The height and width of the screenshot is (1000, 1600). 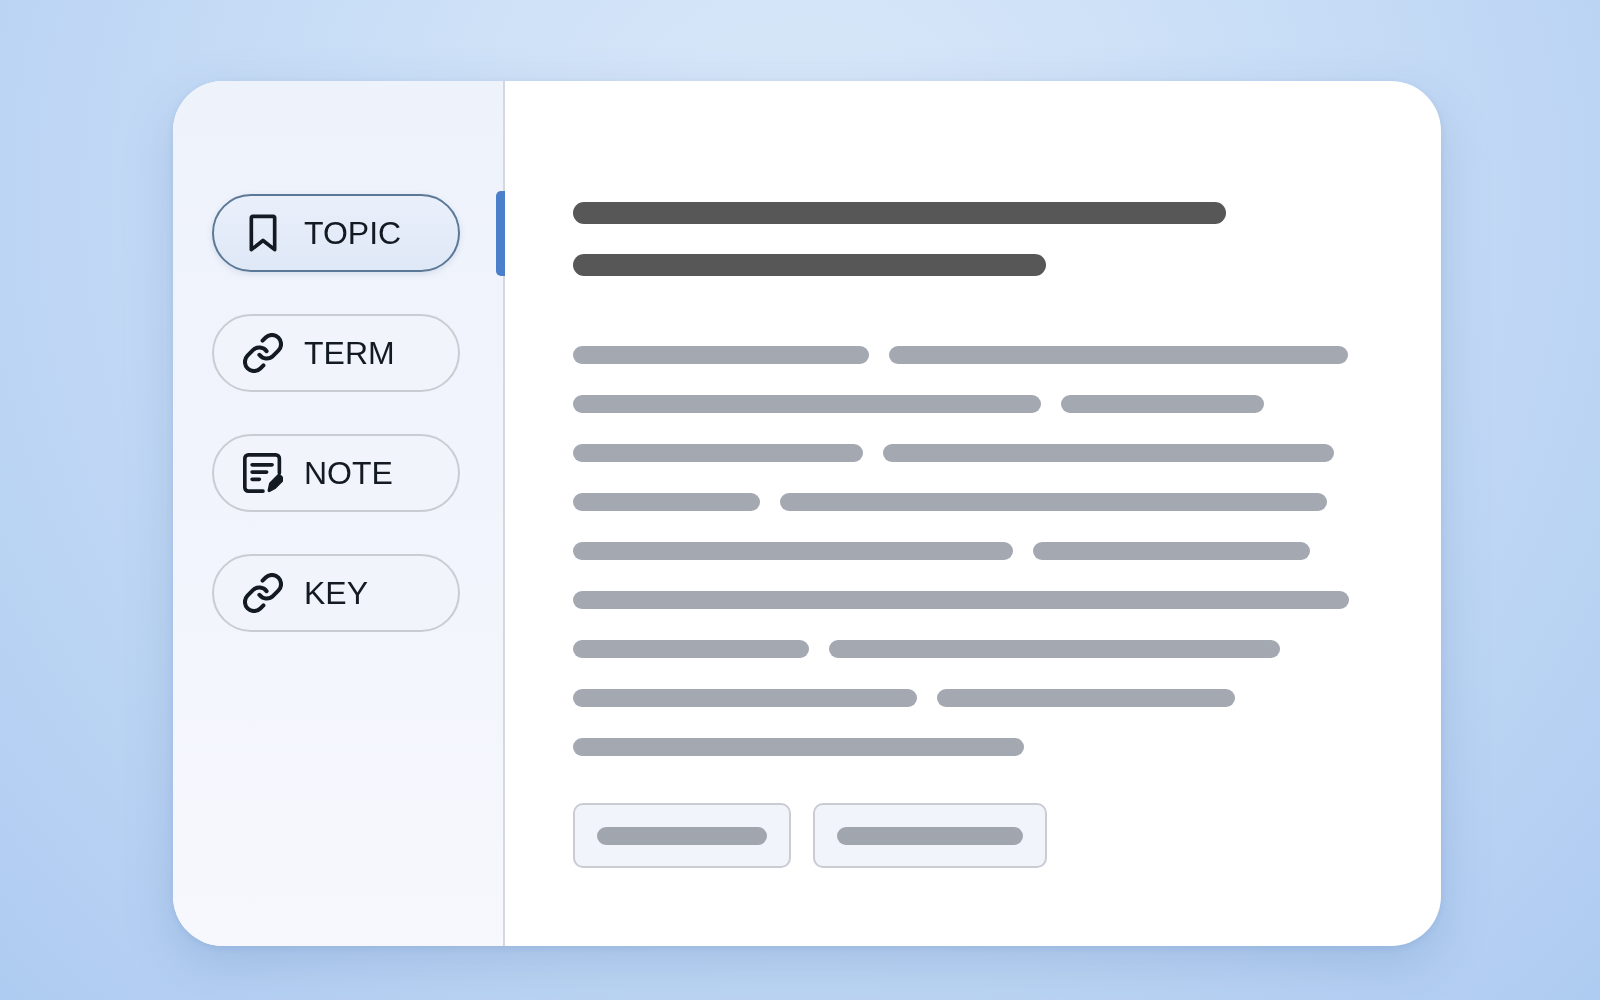 I want to click on sidebar-item: NOTE, so click(x=336, y=473).